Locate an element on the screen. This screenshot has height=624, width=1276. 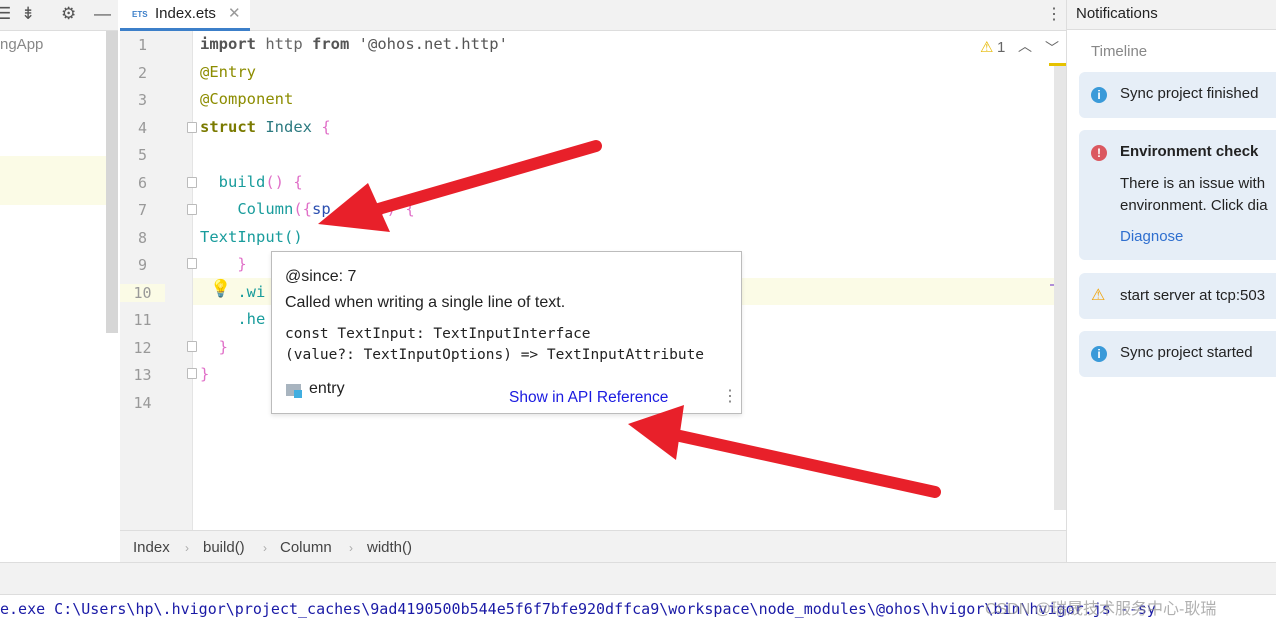
breadcrumb-item: Column is located at coordinates (306, 547).